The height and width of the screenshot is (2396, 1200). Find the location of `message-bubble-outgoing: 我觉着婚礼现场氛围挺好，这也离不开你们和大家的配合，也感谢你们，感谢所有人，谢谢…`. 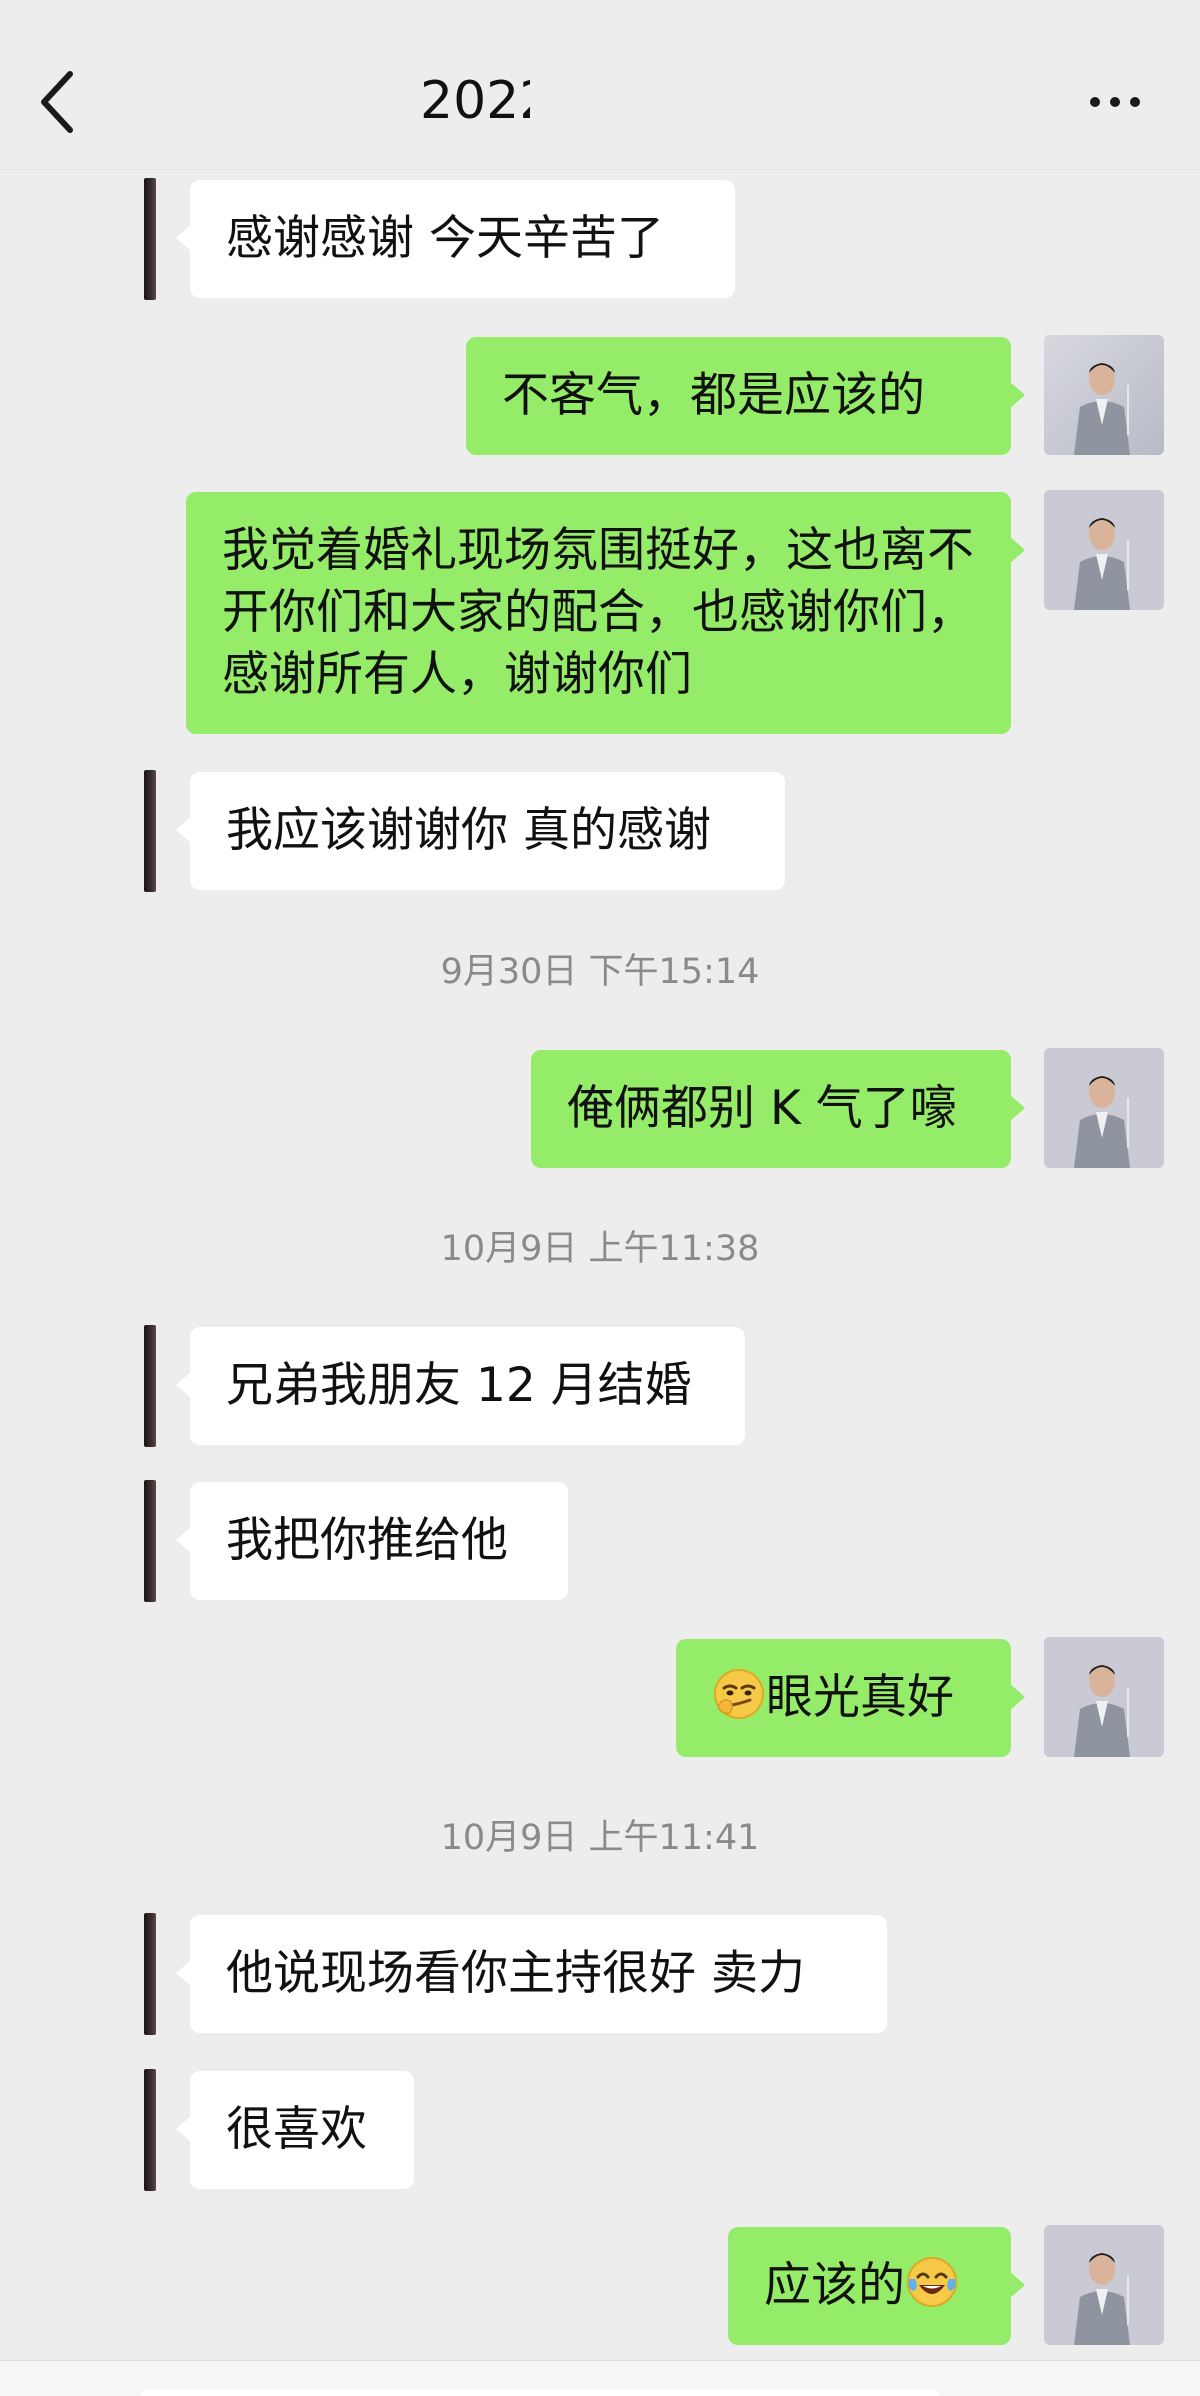

message-bubble-outgoing: 我觉着婚礼现场氛围挺好，这也离不开你们和大家的配合，也感谢你们，感谢所有人，谢谢… is located at coordinates (605, 613).